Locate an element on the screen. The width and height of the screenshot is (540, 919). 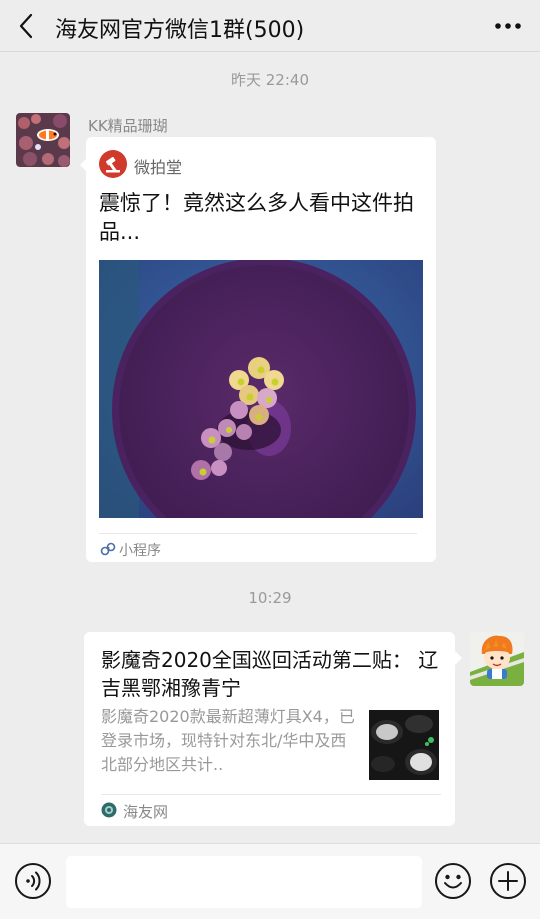
back-button is located at coordinates (27, 26).